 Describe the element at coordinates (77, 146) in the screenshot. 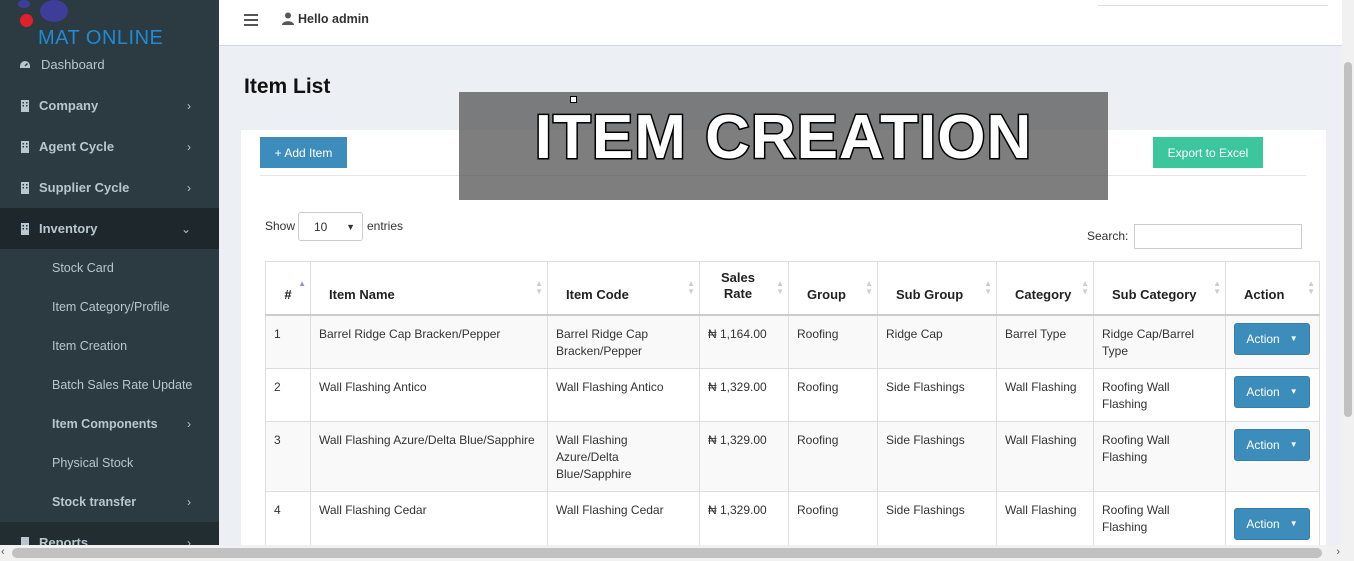

I see `sidebar-item-label: Agent Cycle` at that location.